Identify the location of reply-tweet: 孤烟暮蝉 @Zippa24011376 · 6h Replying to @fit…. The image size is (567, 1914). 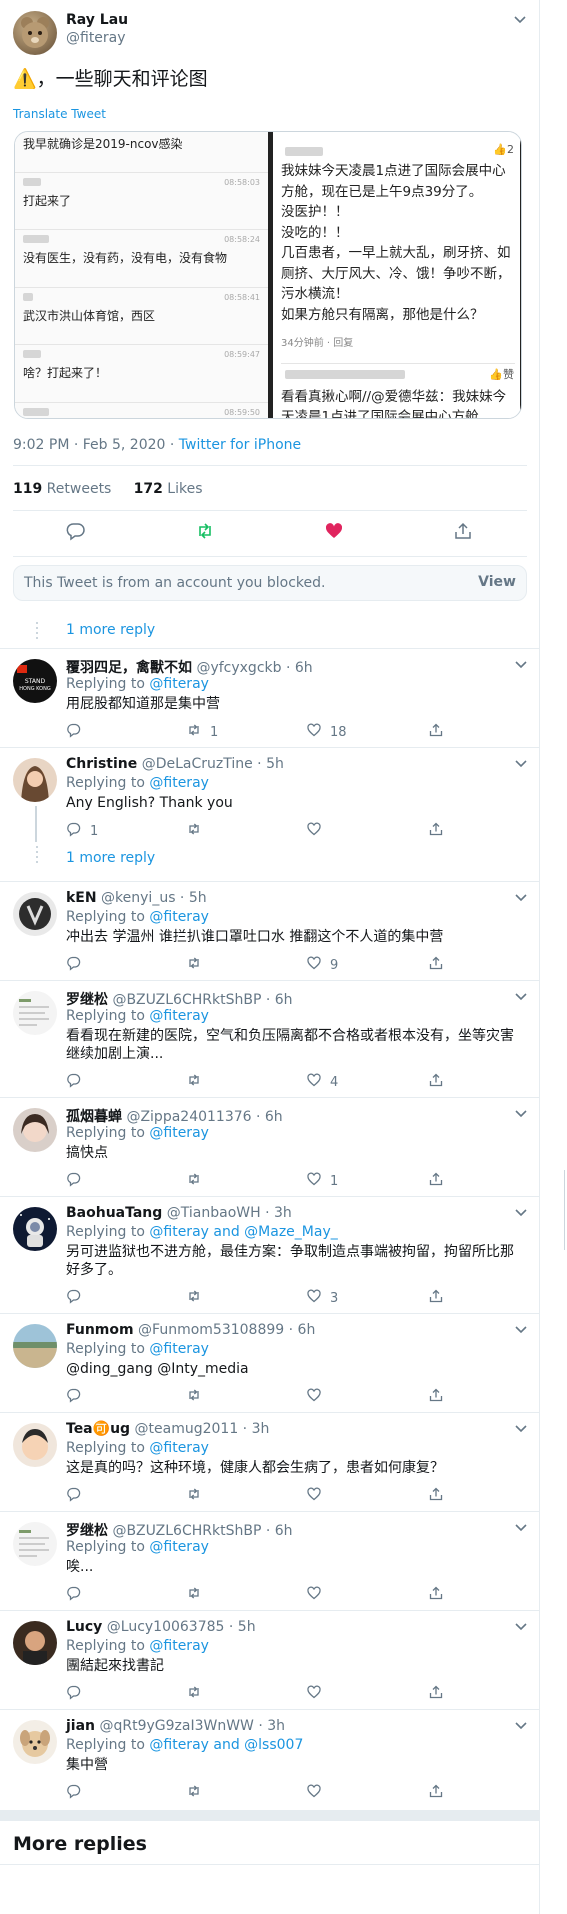
(270, 1147).